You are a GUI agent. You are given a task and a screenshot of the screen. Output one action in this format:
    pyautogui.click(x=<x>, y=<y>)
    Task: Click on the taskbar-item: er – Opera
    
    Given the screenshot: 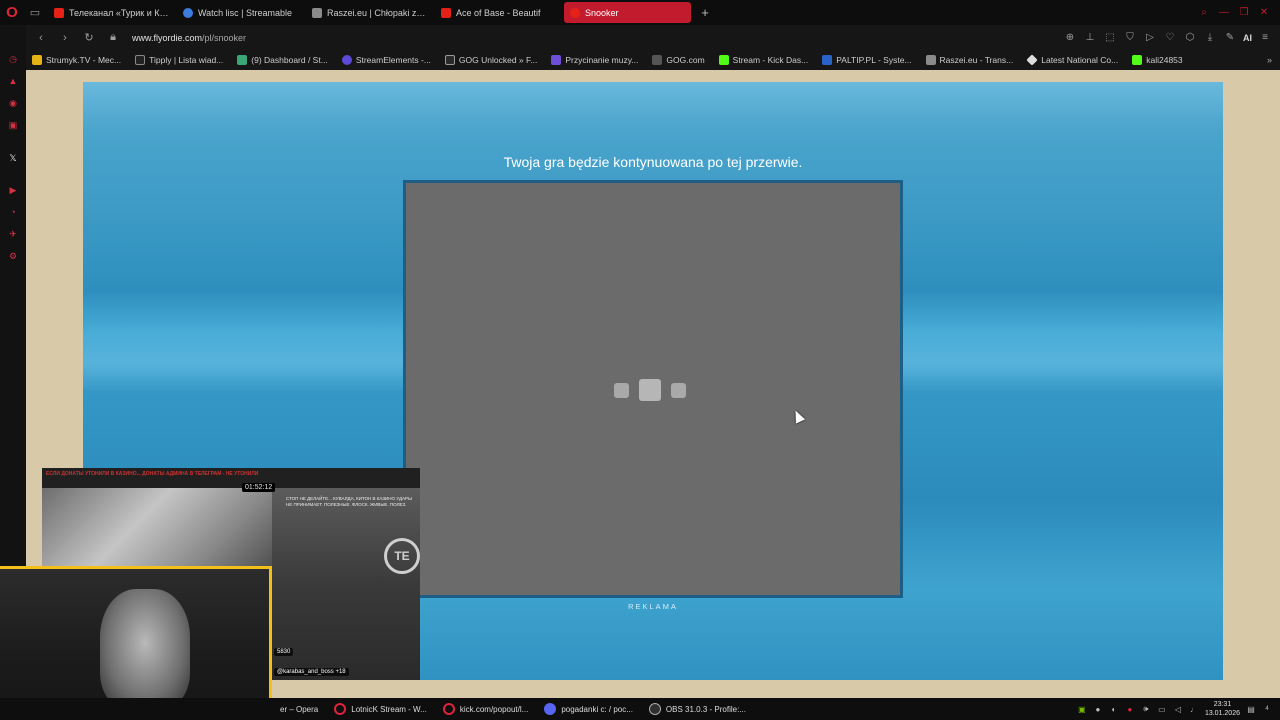 What is the action you would take?
    pyautogui.click(x=299, y=709)
    